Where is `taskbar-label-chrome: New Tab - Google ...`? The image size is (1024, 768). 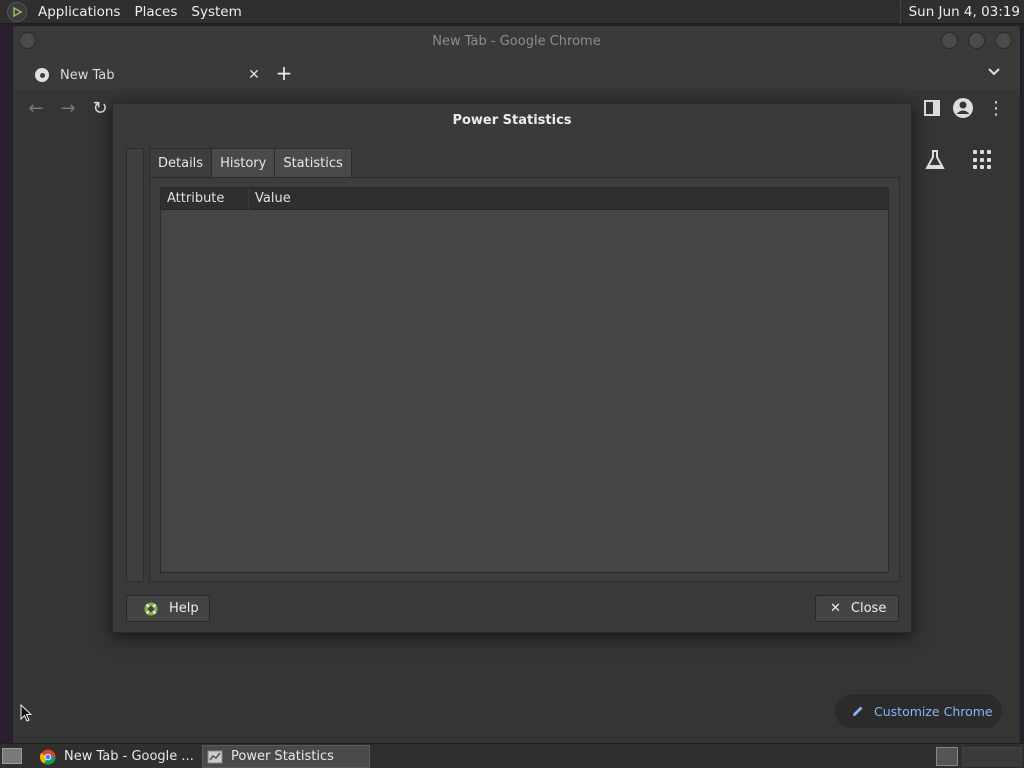
taskbar-label-chrome: New Tab - Google ... is located at coordinates (129, 756).